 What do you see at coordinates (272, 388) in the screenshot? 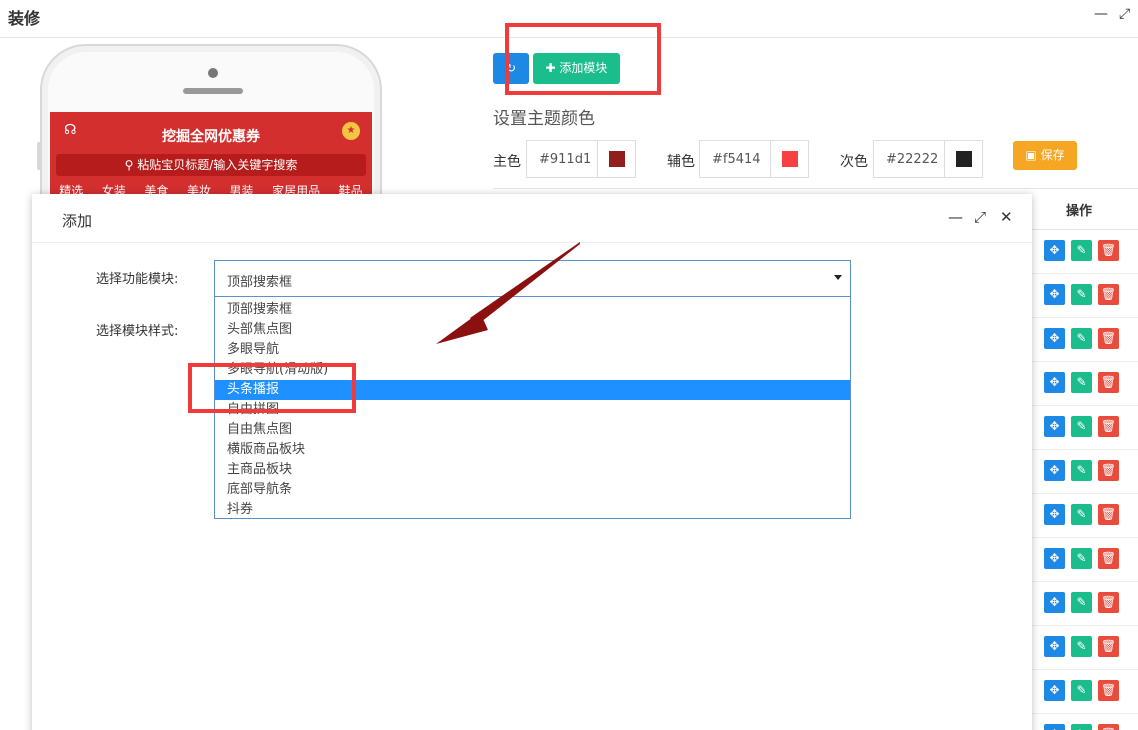
I see `annotation-box-option` at bounding box center [272, 388].